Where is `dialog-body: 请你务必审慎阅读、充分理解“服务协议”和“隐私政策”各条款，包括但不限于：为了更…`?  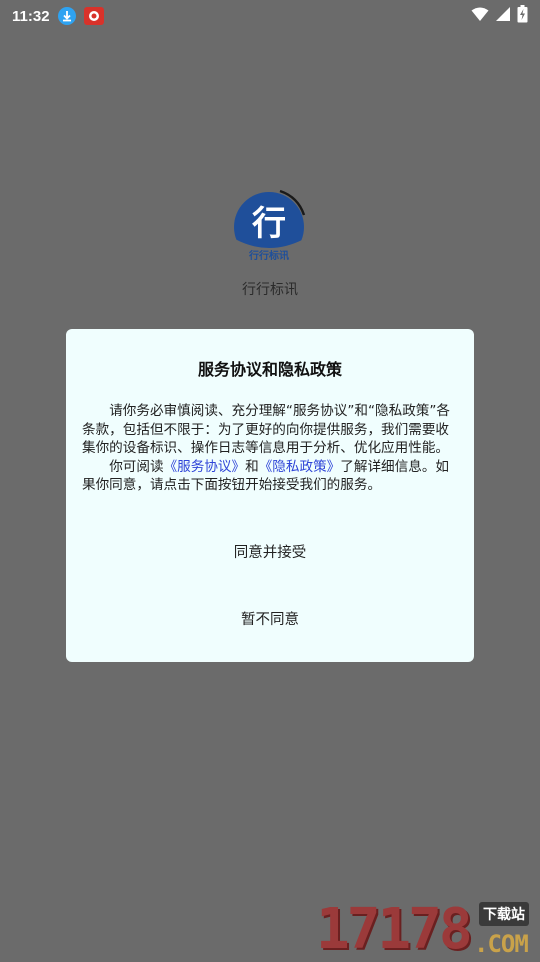 dialog-body: 请你务必审慎阅读、充分理解“服务协议”和“隐私政策”各条款，包括但不限于：为了更… is located at coordinates (271, 448).